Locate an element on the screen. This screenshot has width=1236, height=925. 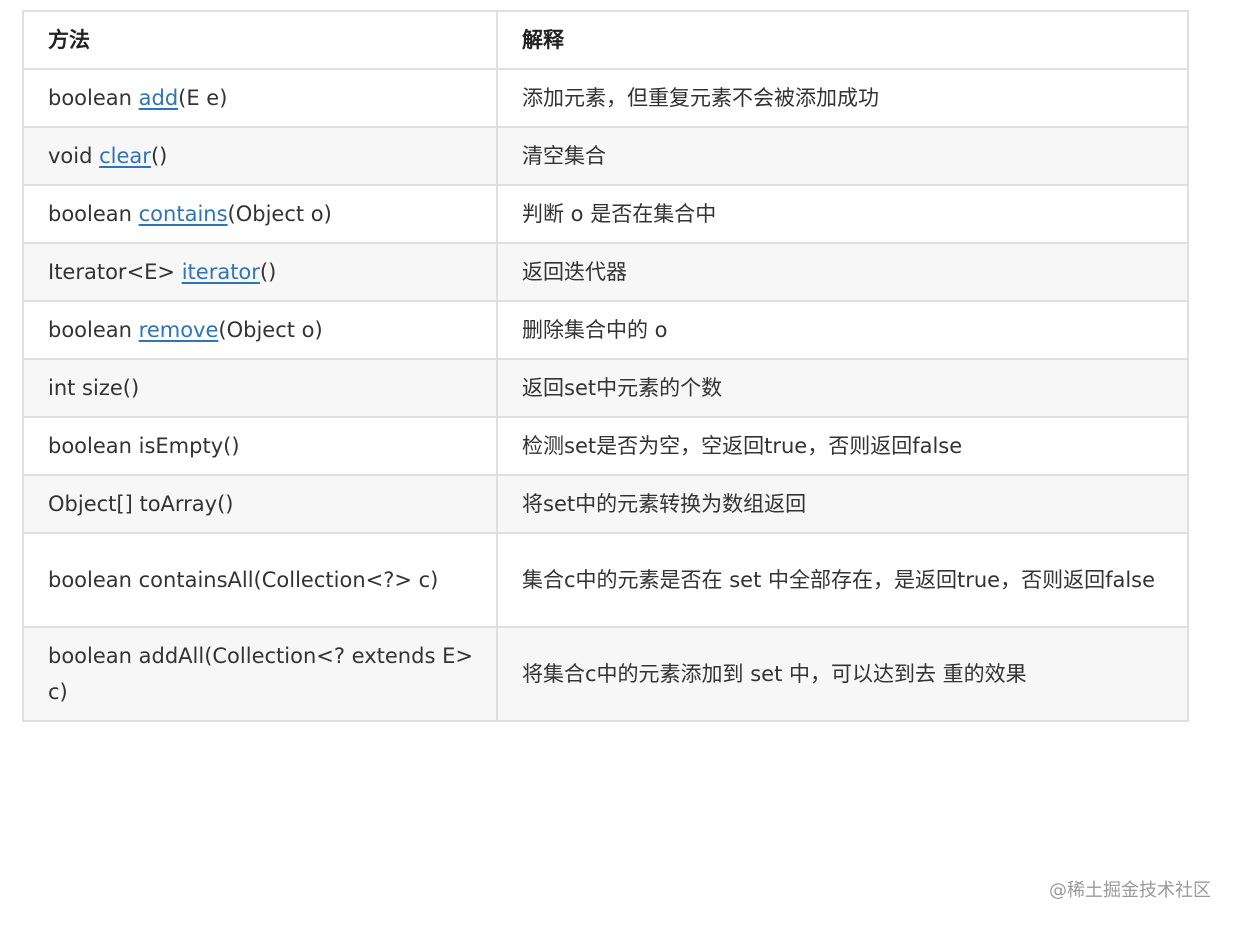
table-row: int size() 返回set中元素的个数 is located at coordinates (605, 388).